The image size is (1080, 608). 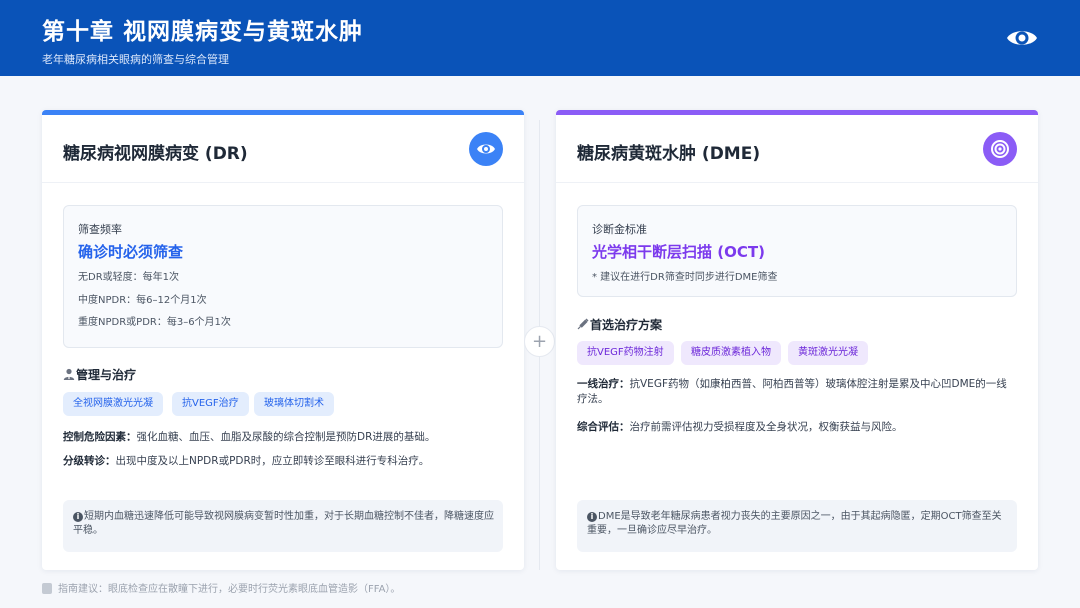 I want to click on assessment-label: 综合评估：, so click(x=603, y=427).